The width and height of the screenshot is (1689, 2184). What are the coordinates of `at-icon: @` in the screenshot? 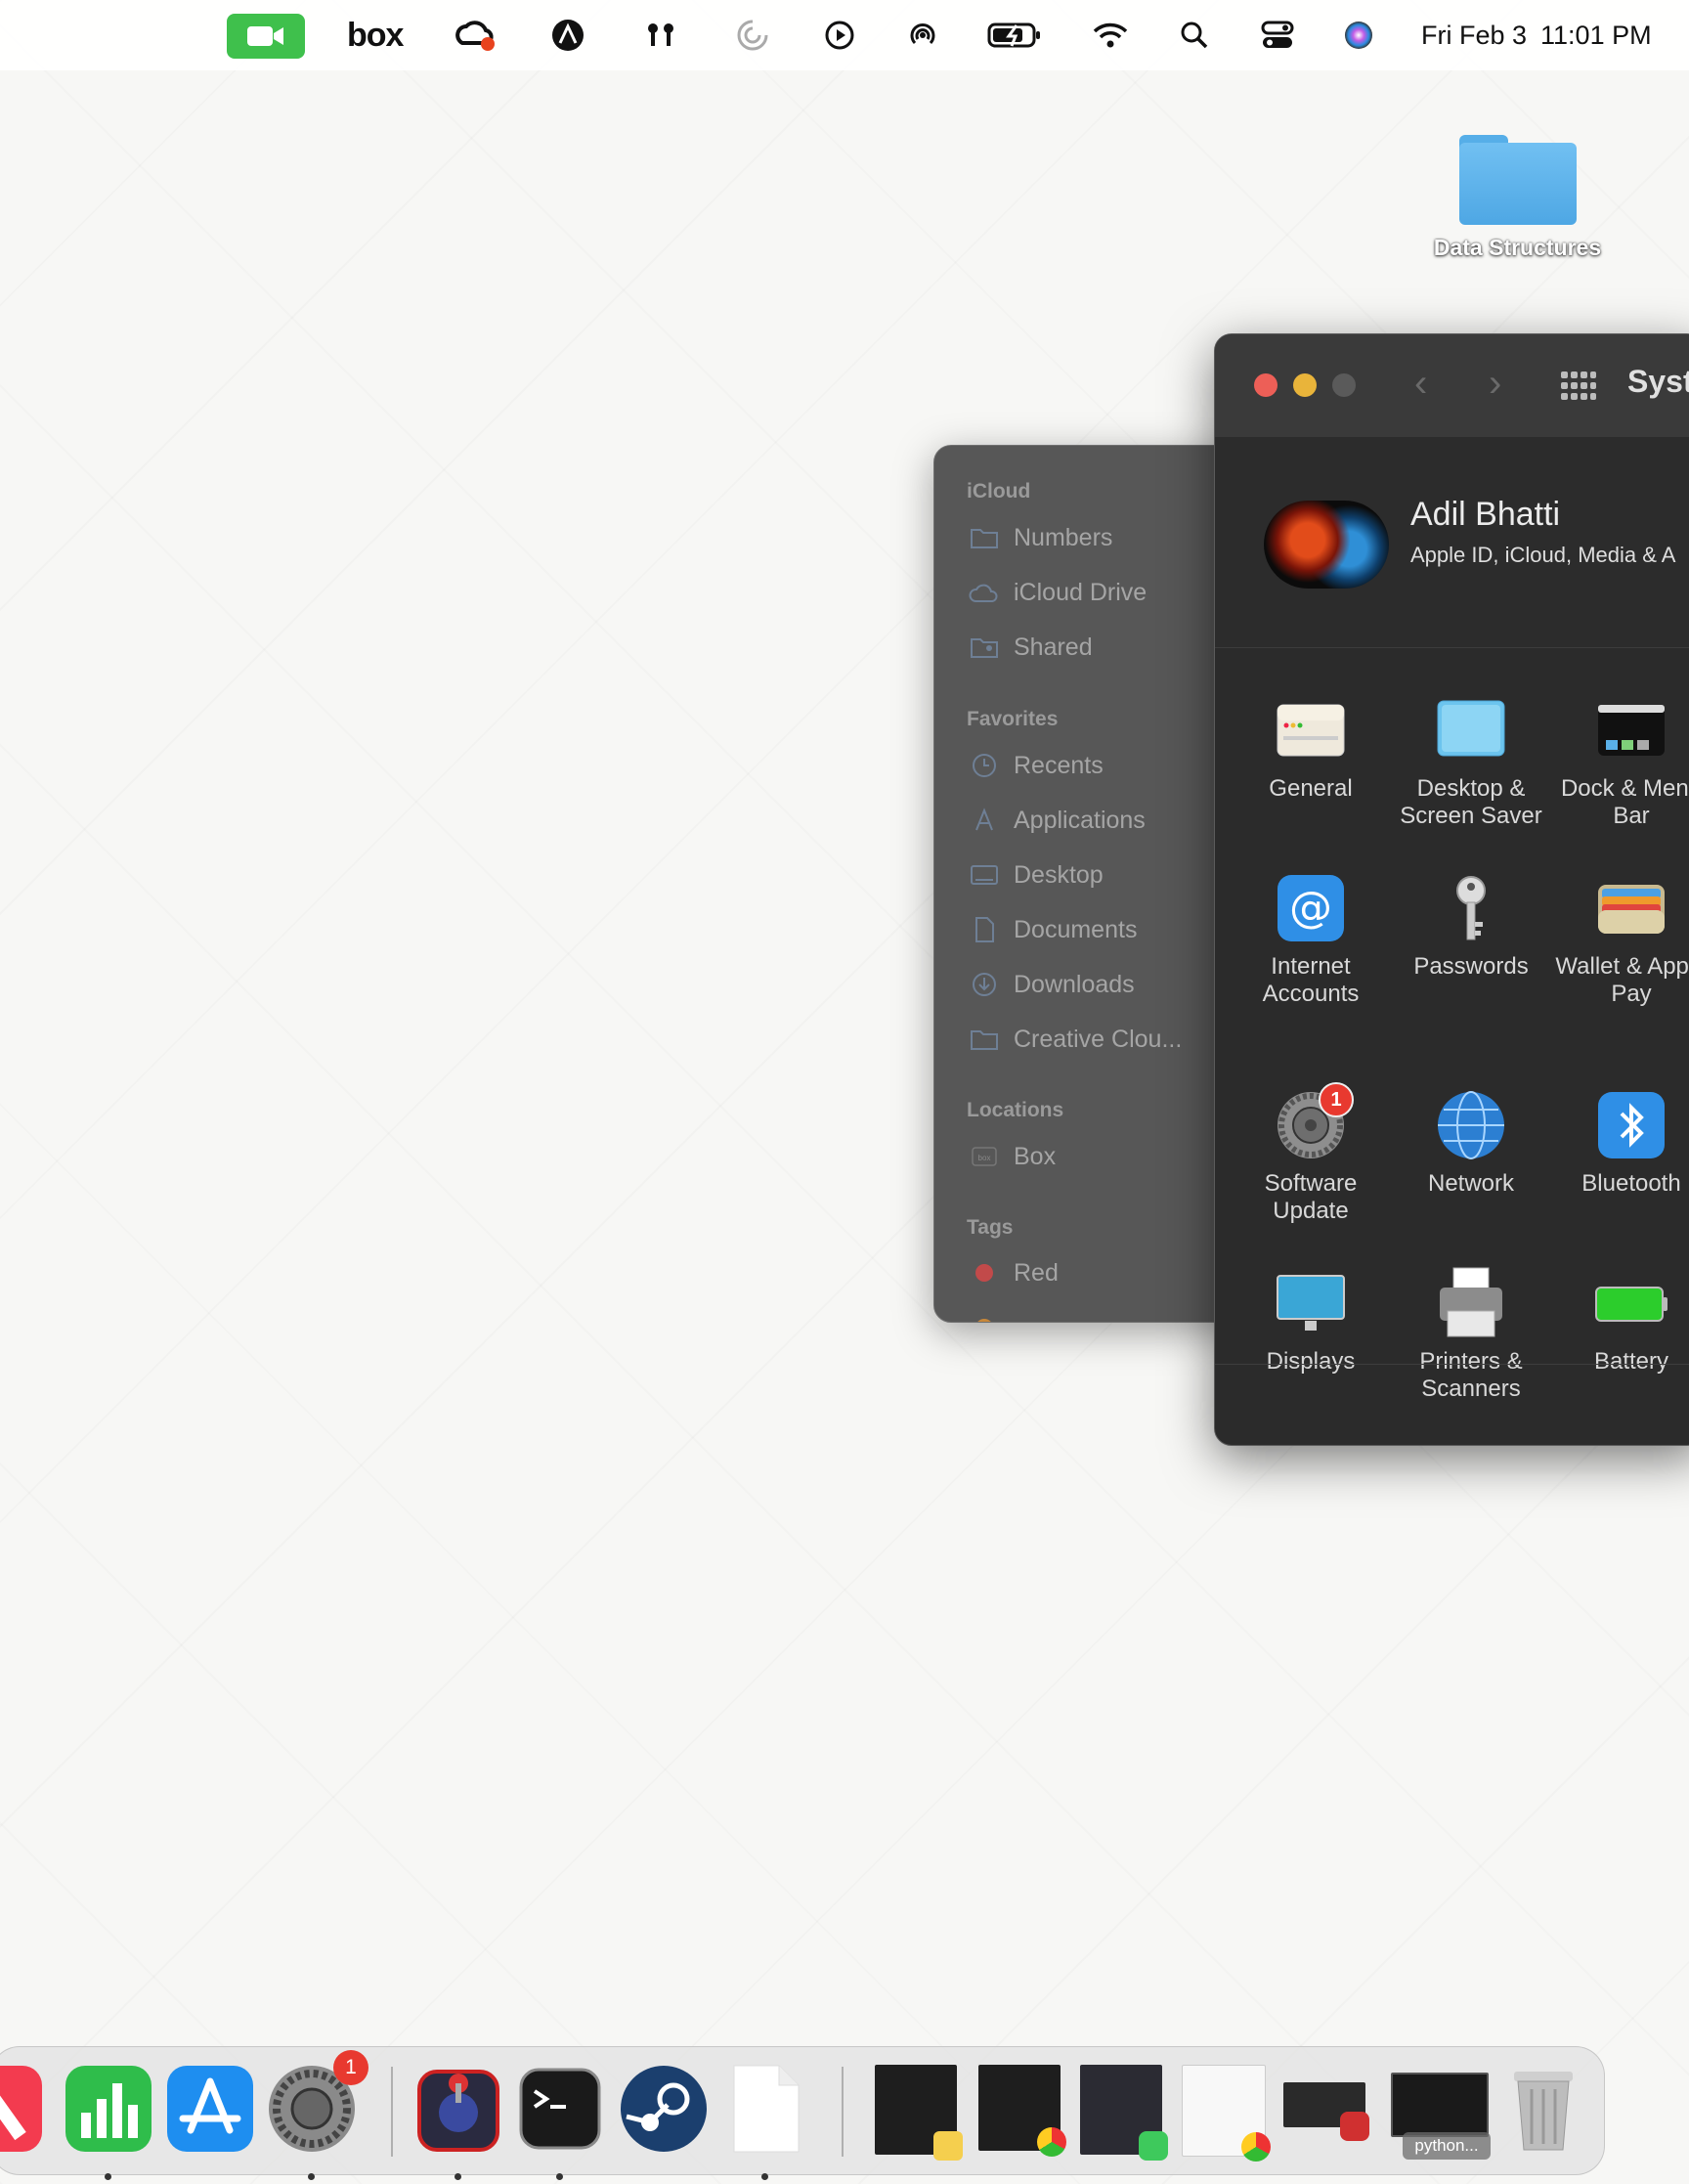 It's located at (1311, 908).